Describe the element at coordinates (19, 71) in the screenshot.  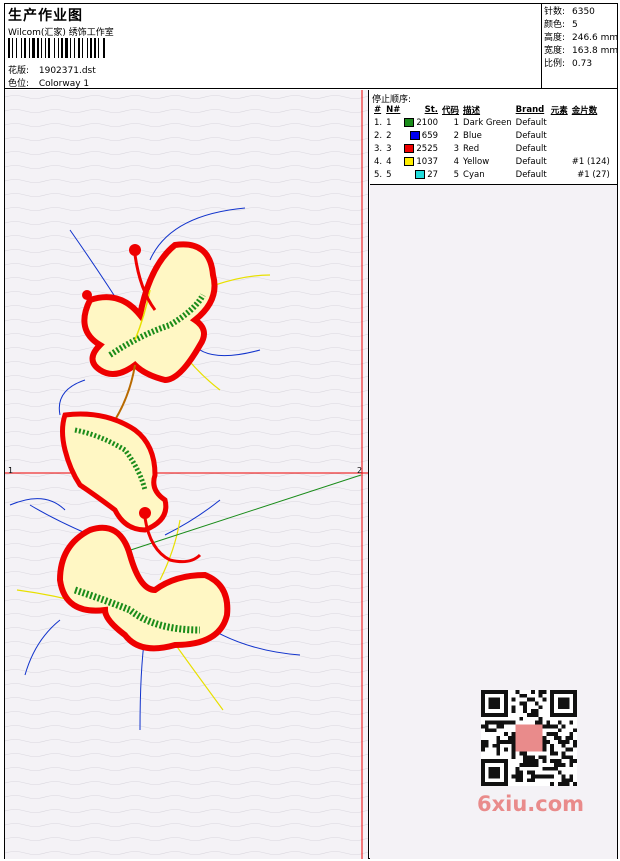
I see `design-label: 花版:` at that location.